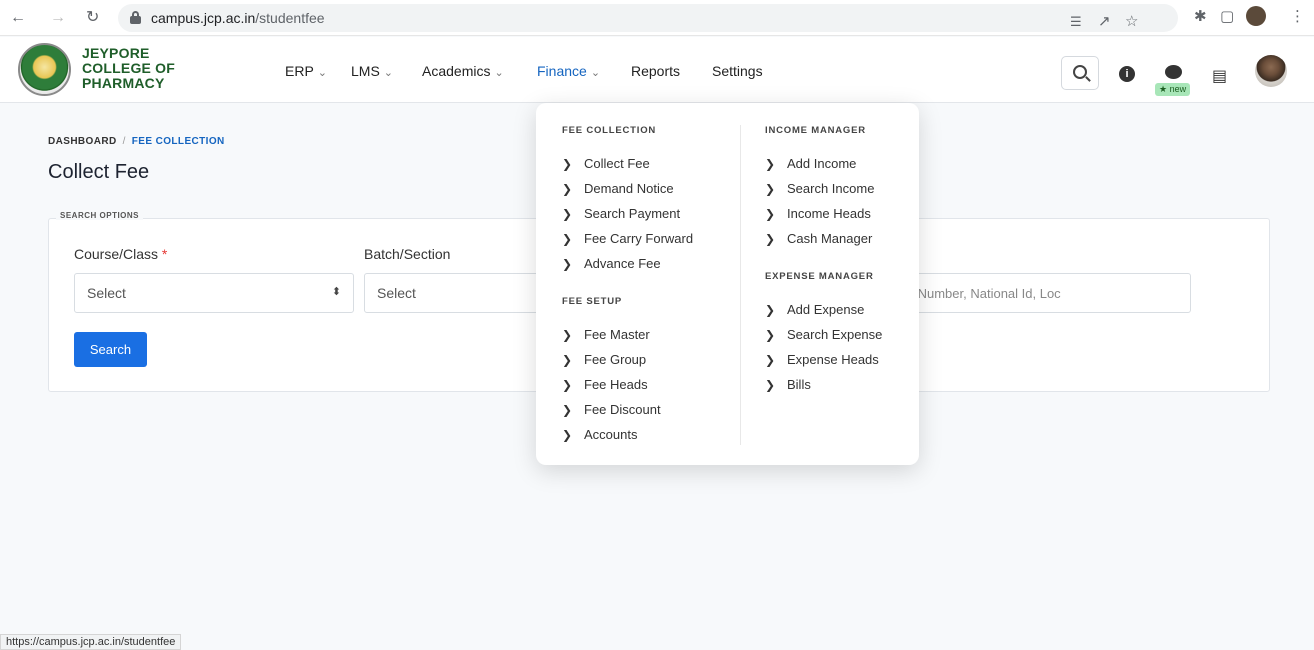 The height and width of the screenshot is (650, 1314). What do you see at coordinates (814, 309) in the screenshot?
I see `menu-item-add-expense: ❯ Add Expense` at bounding box center [814, 309].